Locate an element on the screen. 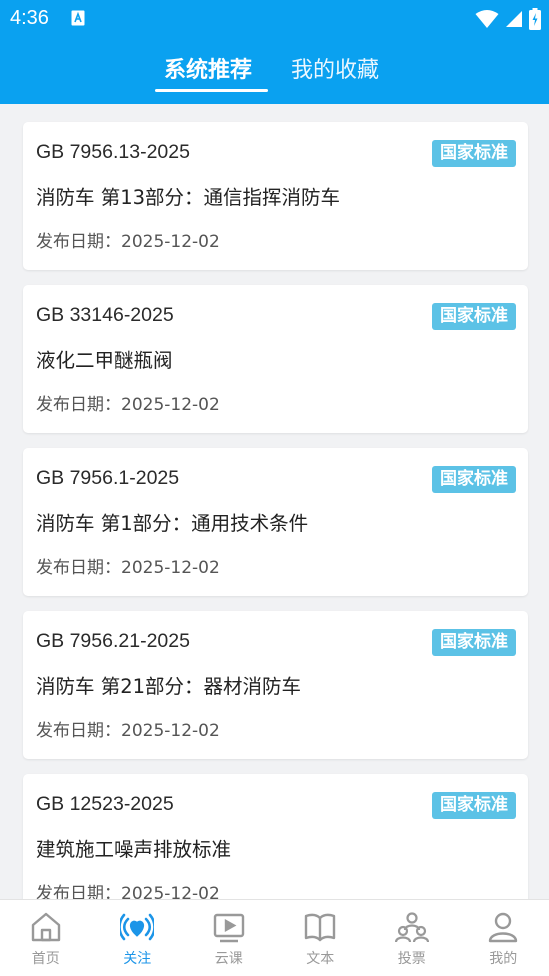  battery-icon is located at coordinates (535, 19).